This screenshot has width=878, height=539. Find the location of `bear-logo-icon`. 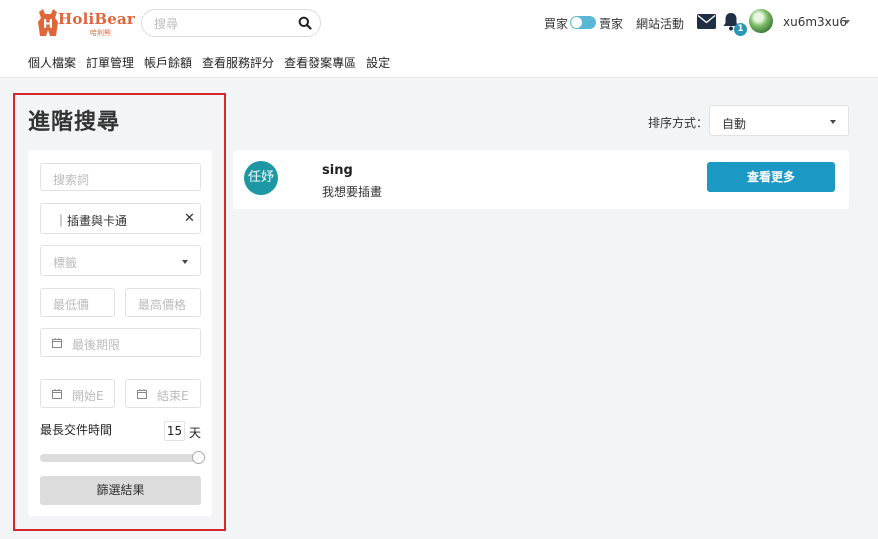

bear-logo-icon is located at coordinates (48, 22).